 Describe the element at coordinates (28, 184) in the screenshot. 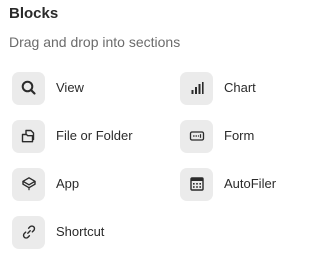

I see `app-layers-icon` at that location.